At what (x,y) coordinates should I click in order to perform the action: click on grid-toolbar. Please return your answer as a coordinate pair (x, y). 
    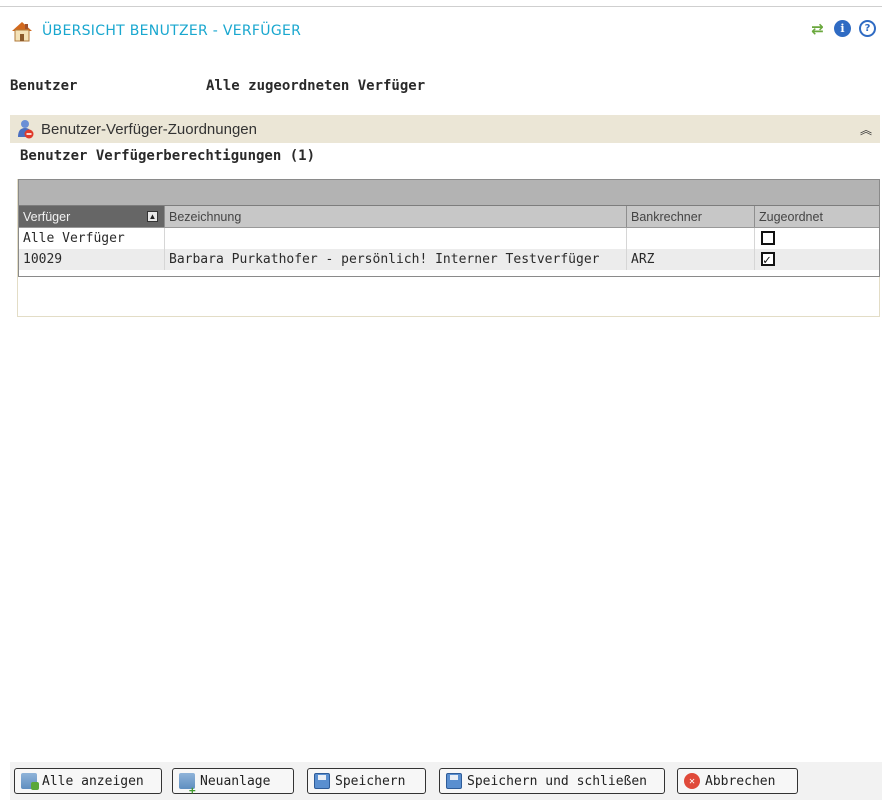
    Looking at the image, I should click on (449, 193).